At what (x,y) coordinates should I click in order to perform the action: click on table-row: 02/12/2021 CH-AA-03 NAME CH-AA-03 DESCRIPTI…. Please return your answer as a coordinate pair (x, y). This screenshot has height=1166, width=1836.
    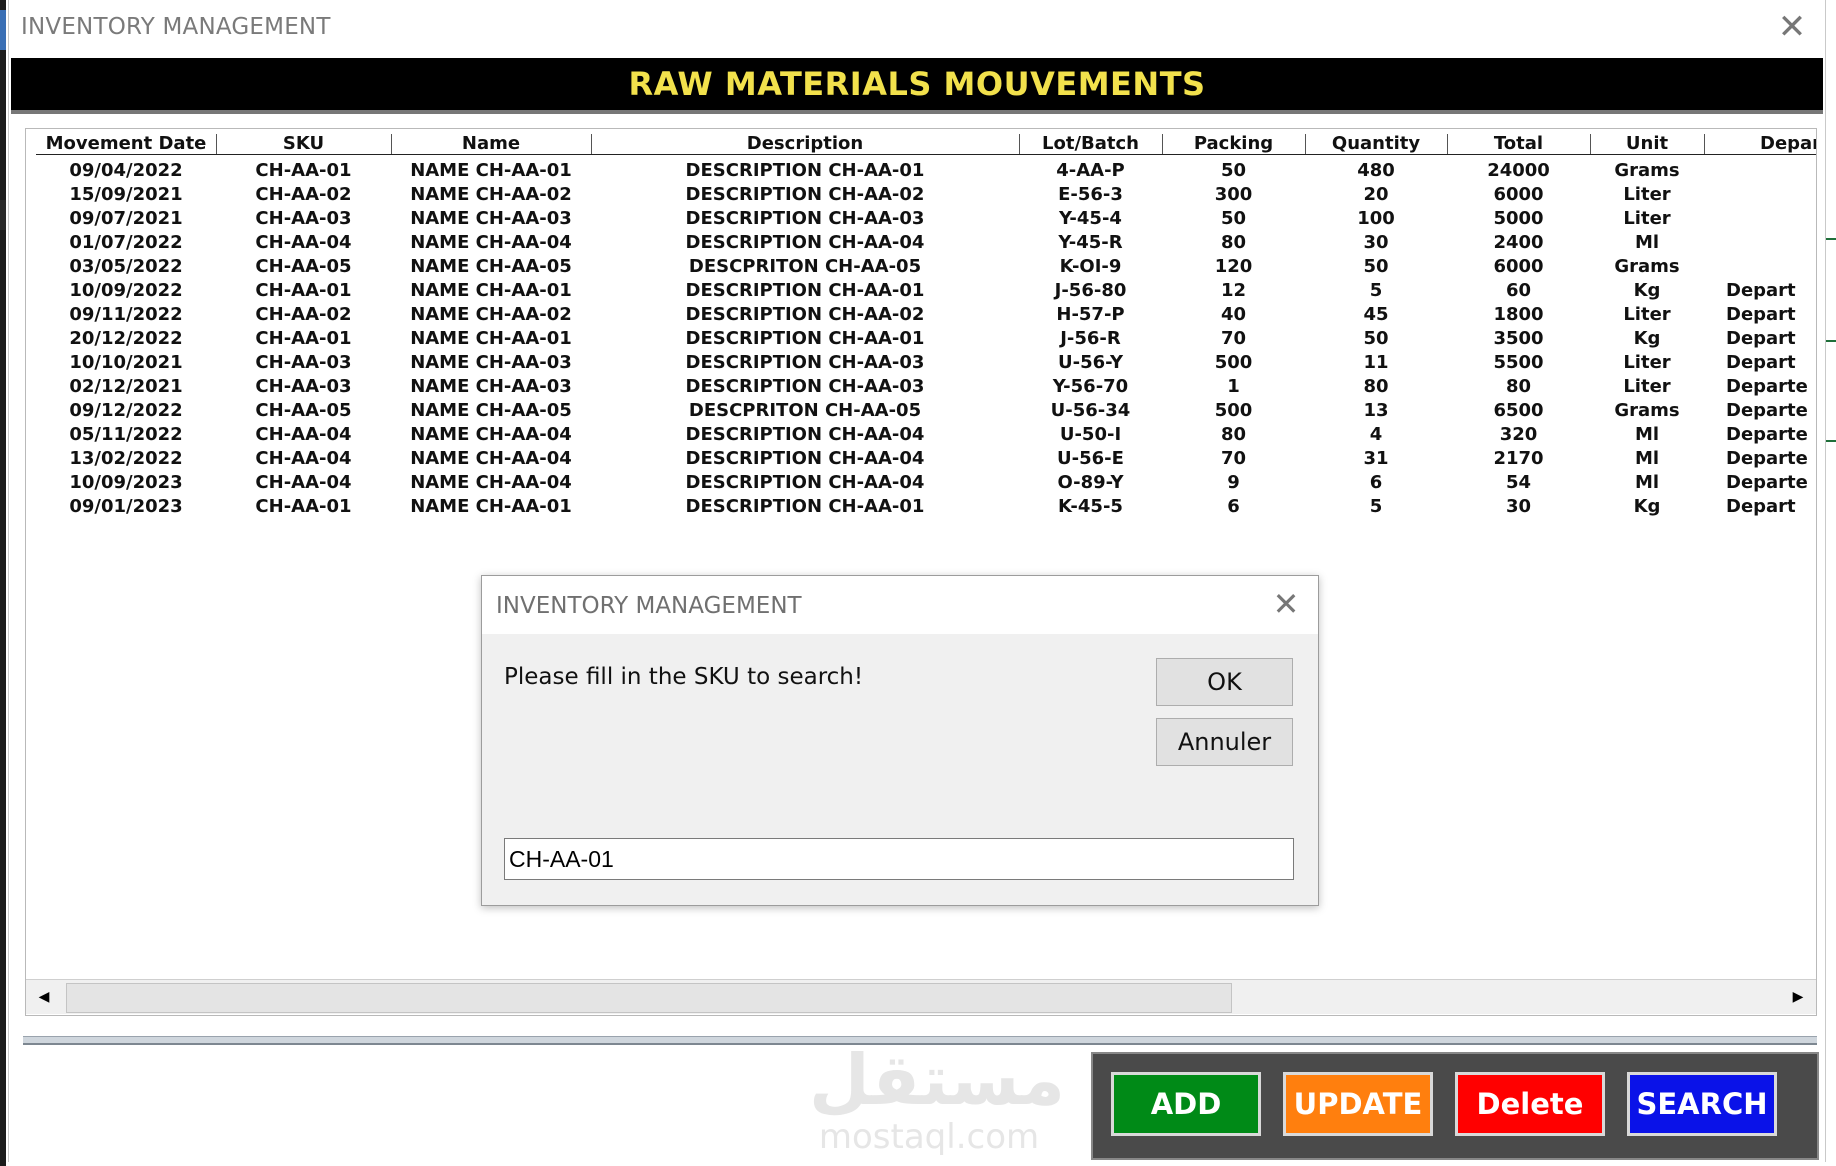
    Looking at the image, I should click on (926, 387).